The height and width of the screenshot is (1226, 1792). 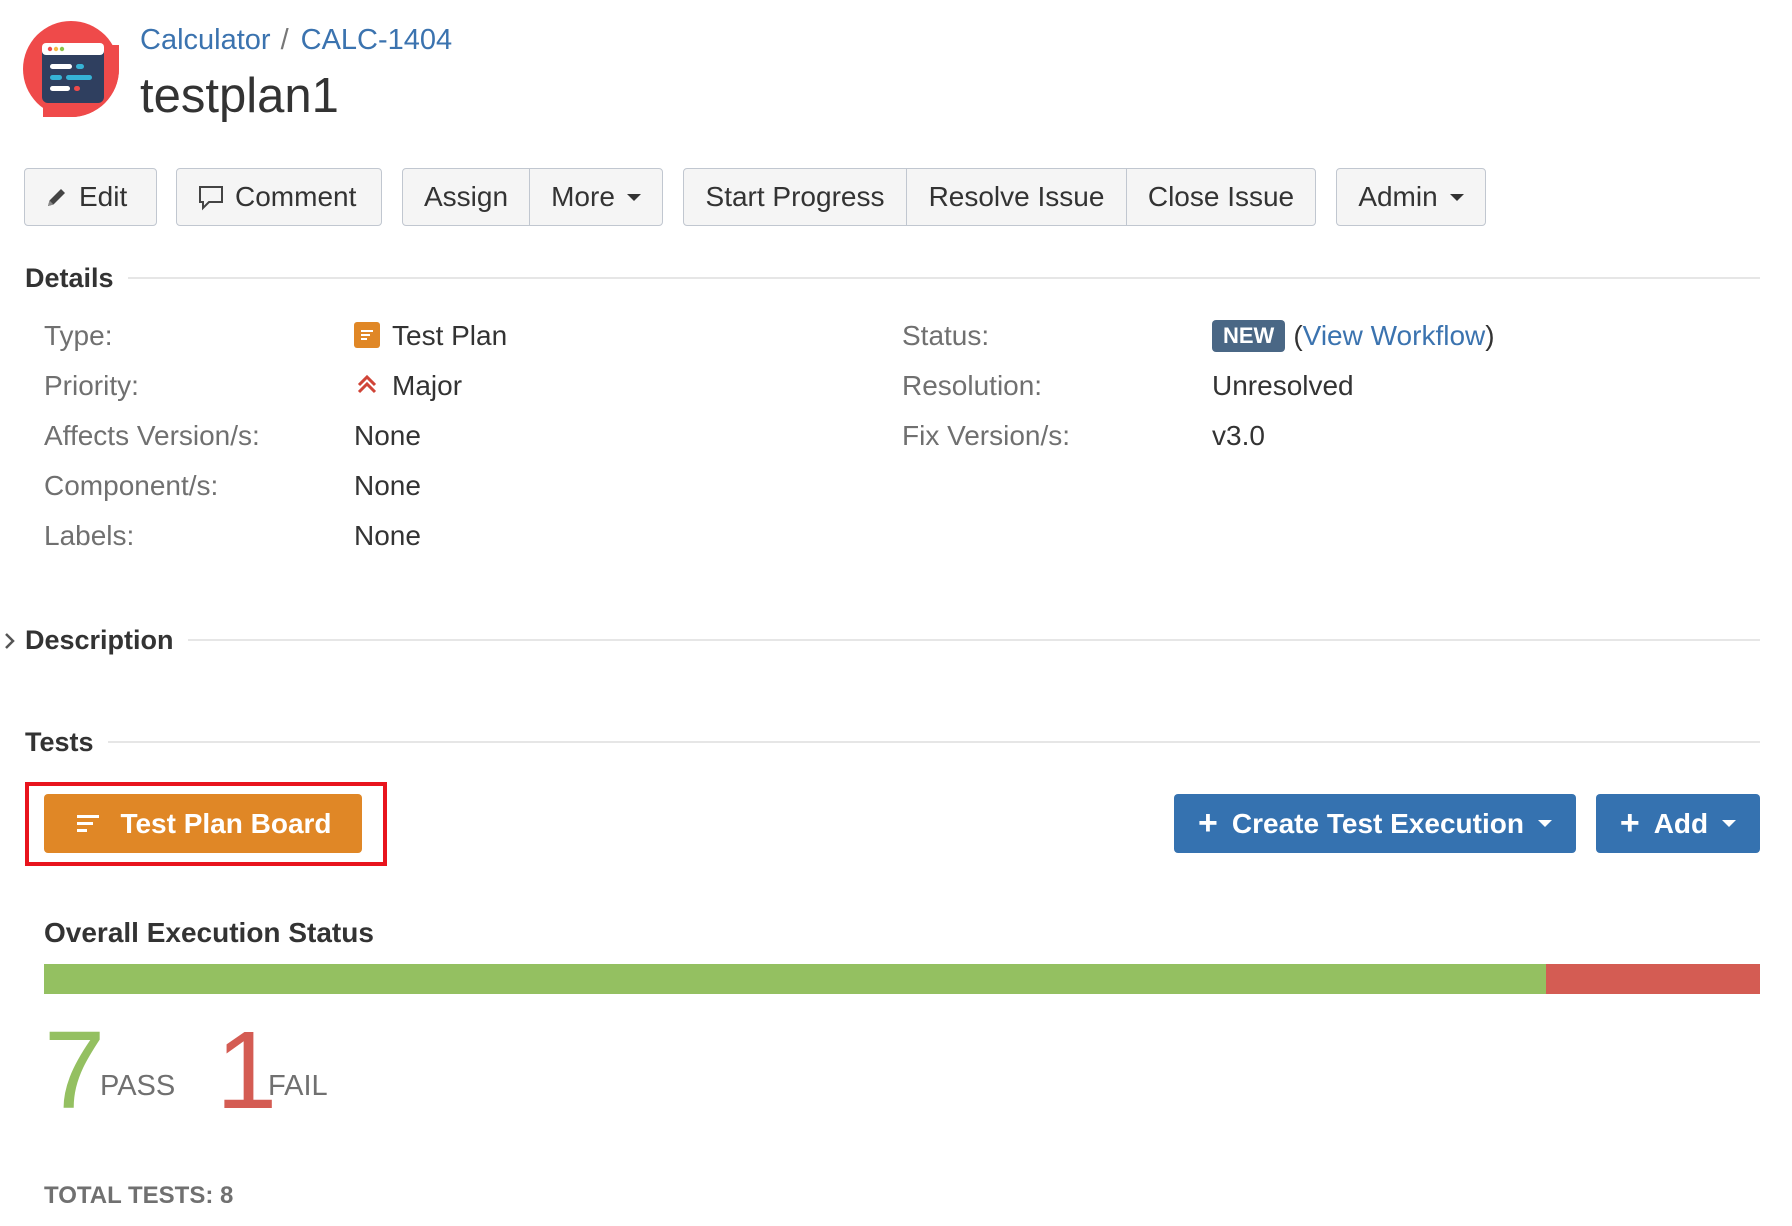 What do you see at coordinates (583, 196) in the screenshot?
I see `more-dropdown-label: More` at bounding box center [583, 196].